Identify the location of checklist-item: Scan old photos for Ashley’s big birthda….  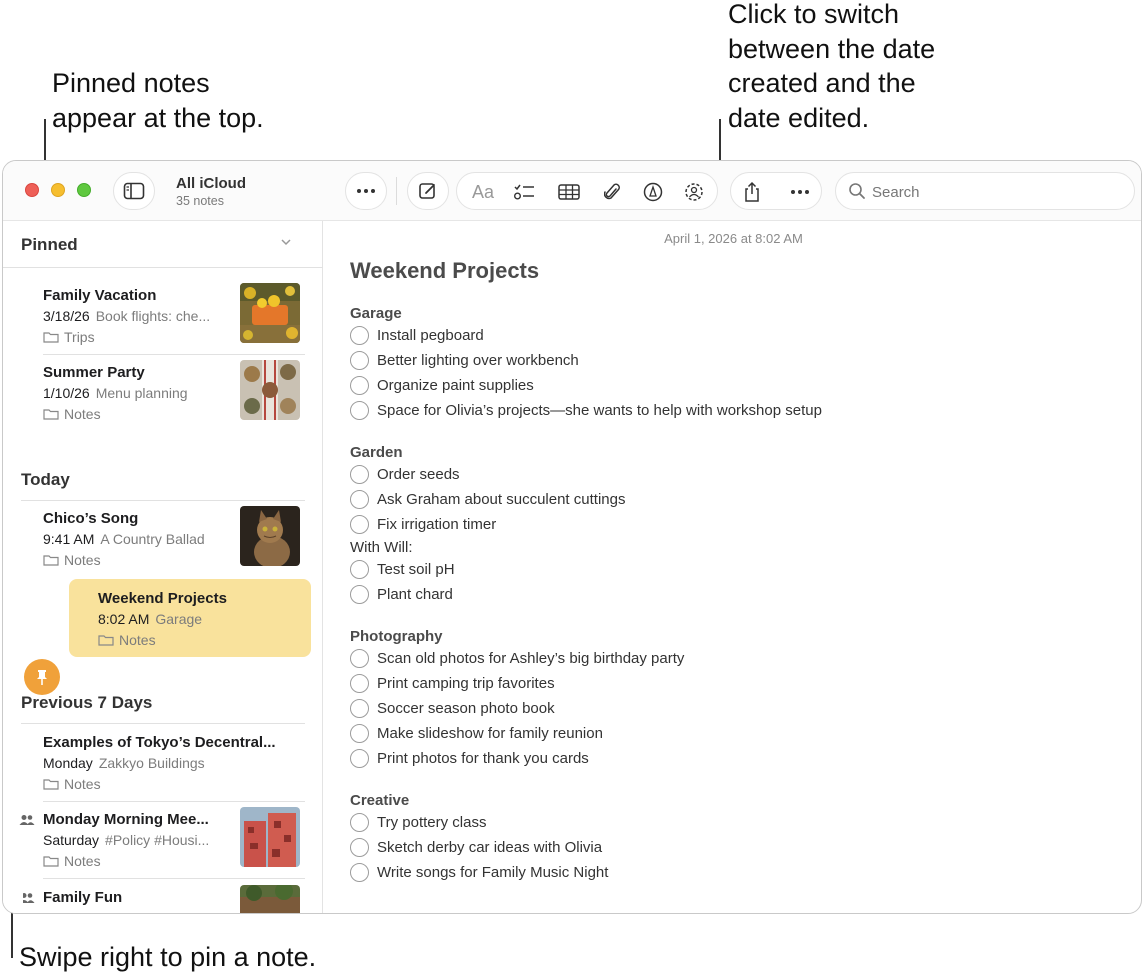
(517, 658).